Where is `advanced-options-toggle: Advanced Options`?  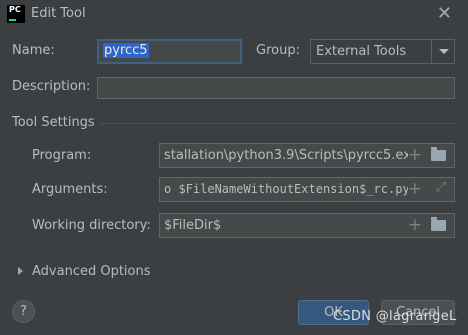 advanced-options-toggle: Advanced Options is located at coordinates (91, 271).